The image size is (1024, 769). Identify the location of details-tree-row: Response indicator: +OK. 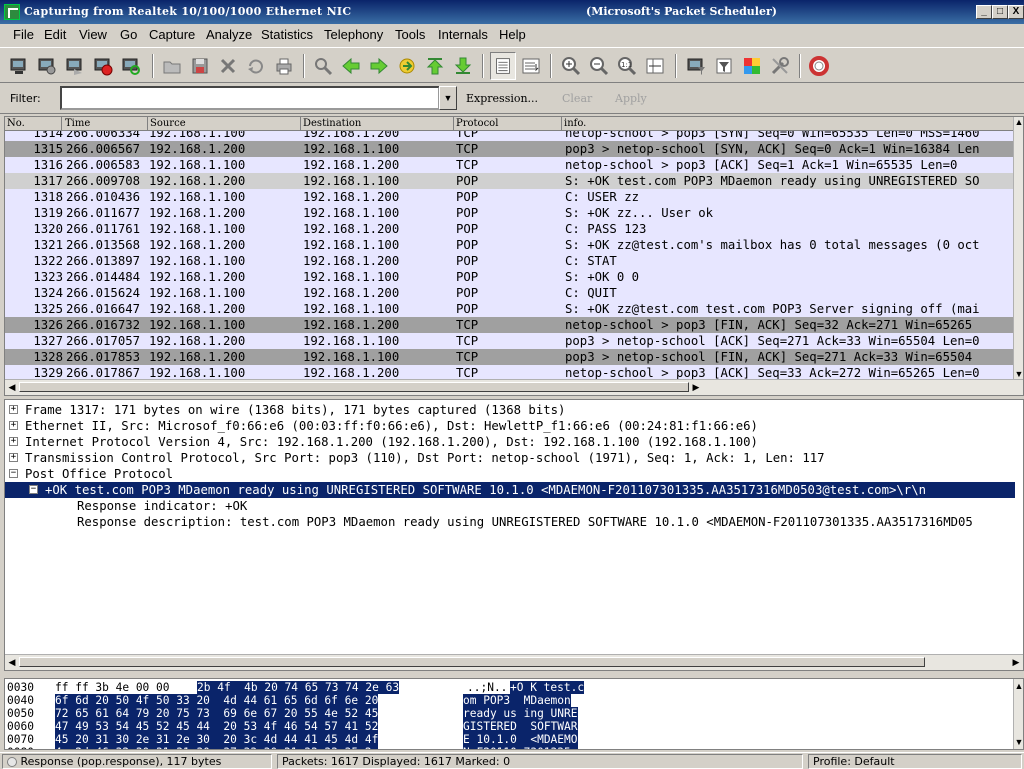
(510, 506).